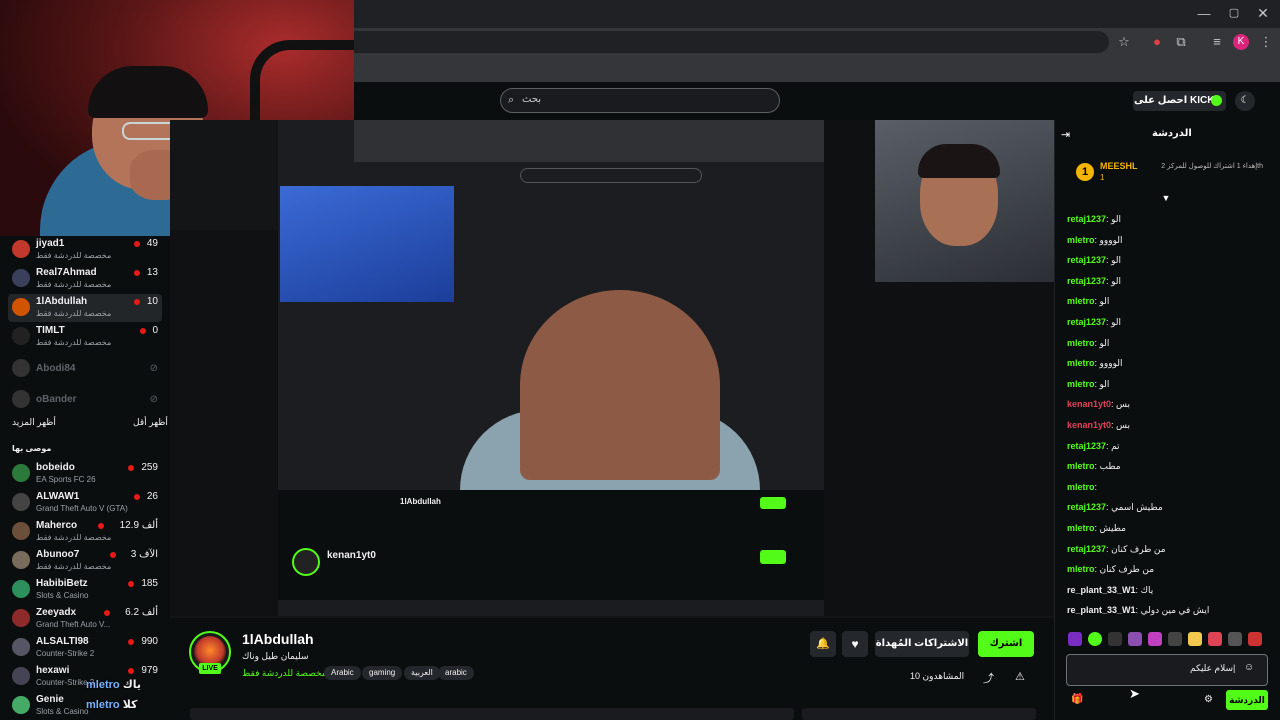 The image size is (1280, 720). I want to click on sidebar-followed-channel: jiyad1 مخصصة للدردشة فقط 49, so click(85, 250).